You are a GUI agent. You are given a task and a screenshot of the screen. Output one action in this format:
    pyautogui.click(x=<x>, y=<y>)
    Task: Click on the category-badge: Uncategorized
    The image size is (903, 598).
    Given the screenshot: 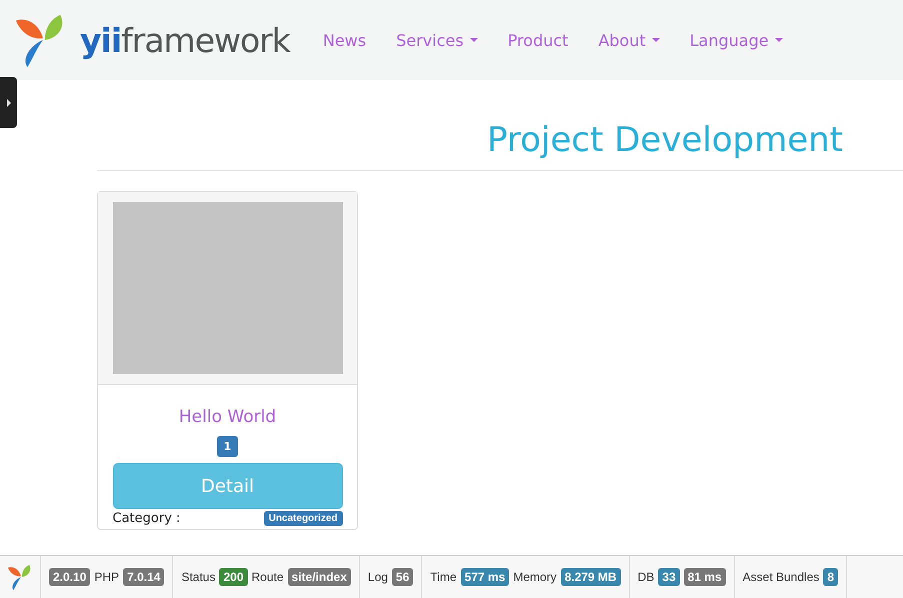 What is the action you would take?
    pyautogui.click(x=303, y=518)
    